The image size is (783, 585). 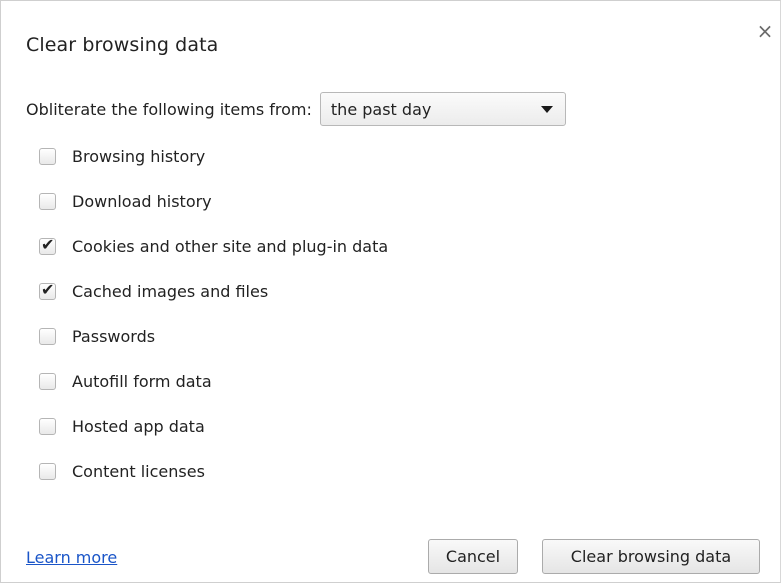 I want to click on option-download-history: Download history, so click(x=125, y=201).